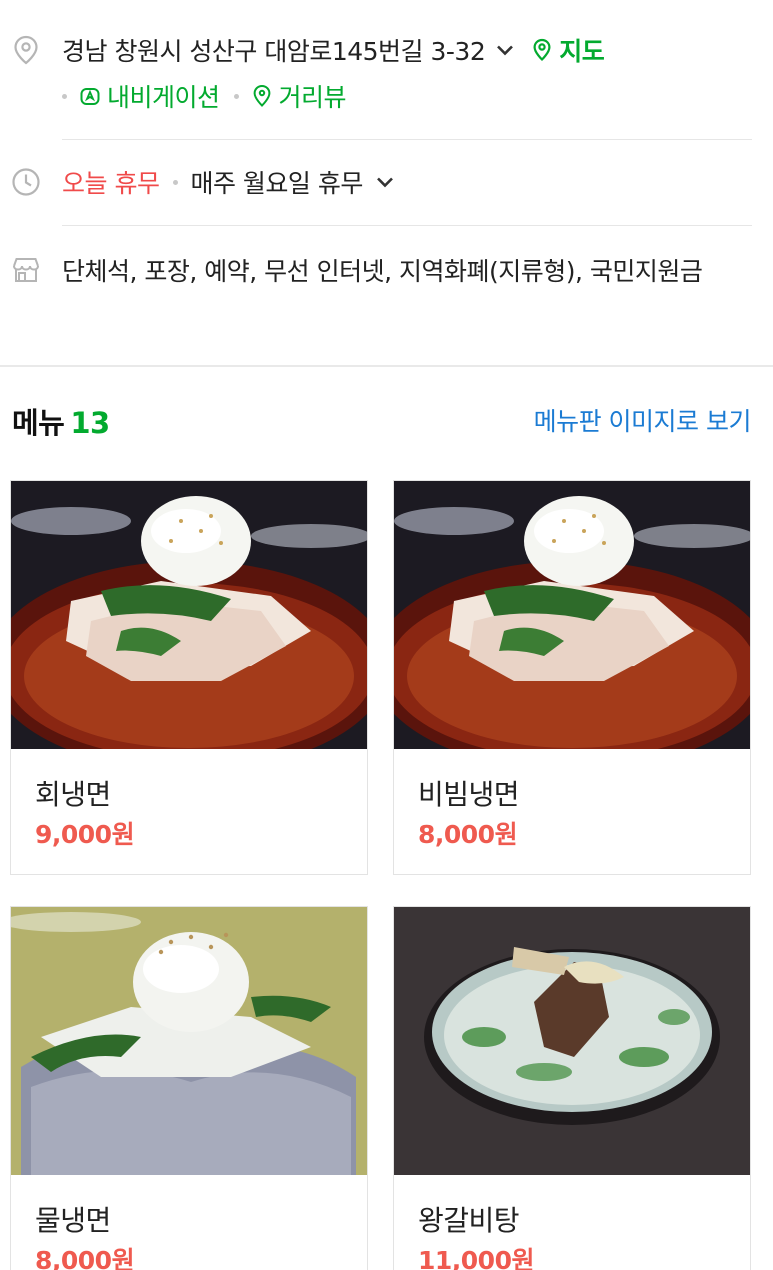  Describe the element at coordinates (38, 423) in the screenshot. I see `menu-title-label: 메뉴` at that location.